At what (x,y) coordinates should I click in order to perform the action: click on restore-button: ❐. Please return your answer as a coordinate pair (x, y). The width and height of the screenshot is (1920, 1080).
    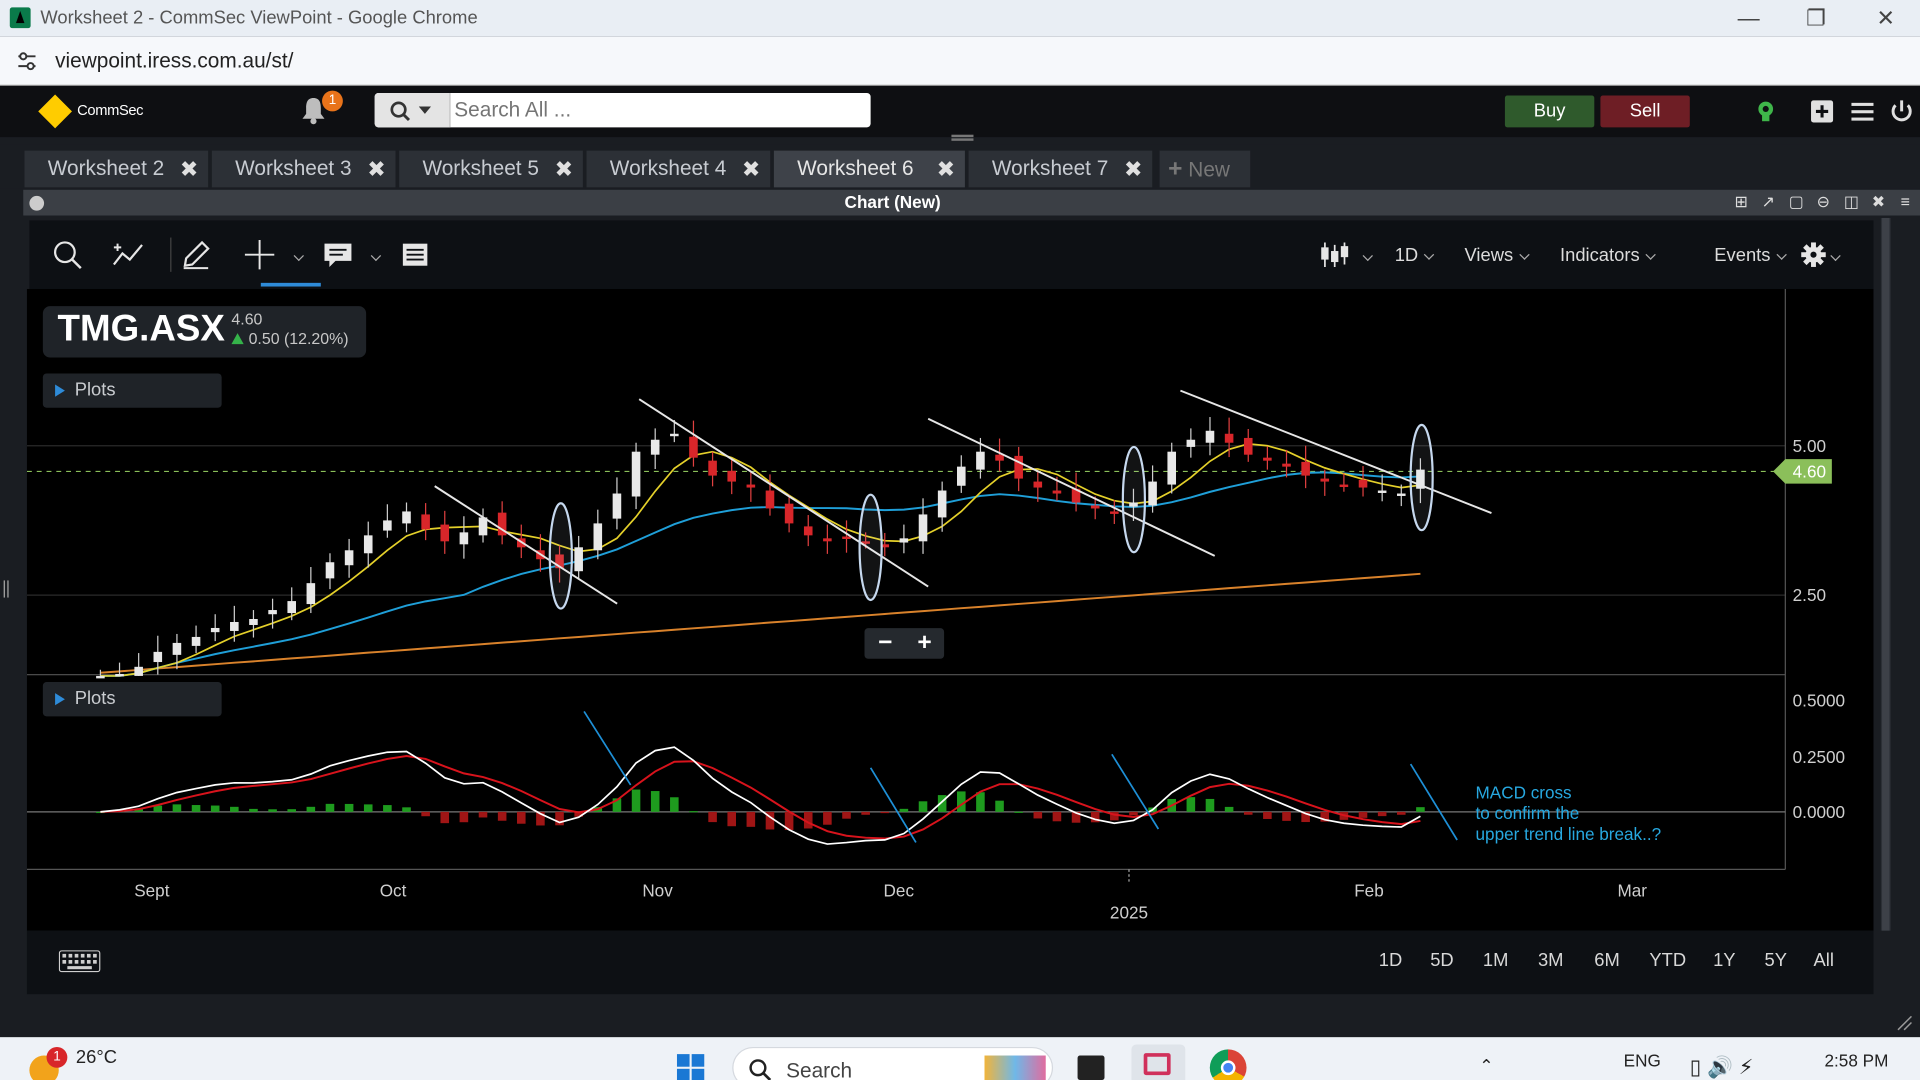
    Looking at the image, I should click on (1815, 18).